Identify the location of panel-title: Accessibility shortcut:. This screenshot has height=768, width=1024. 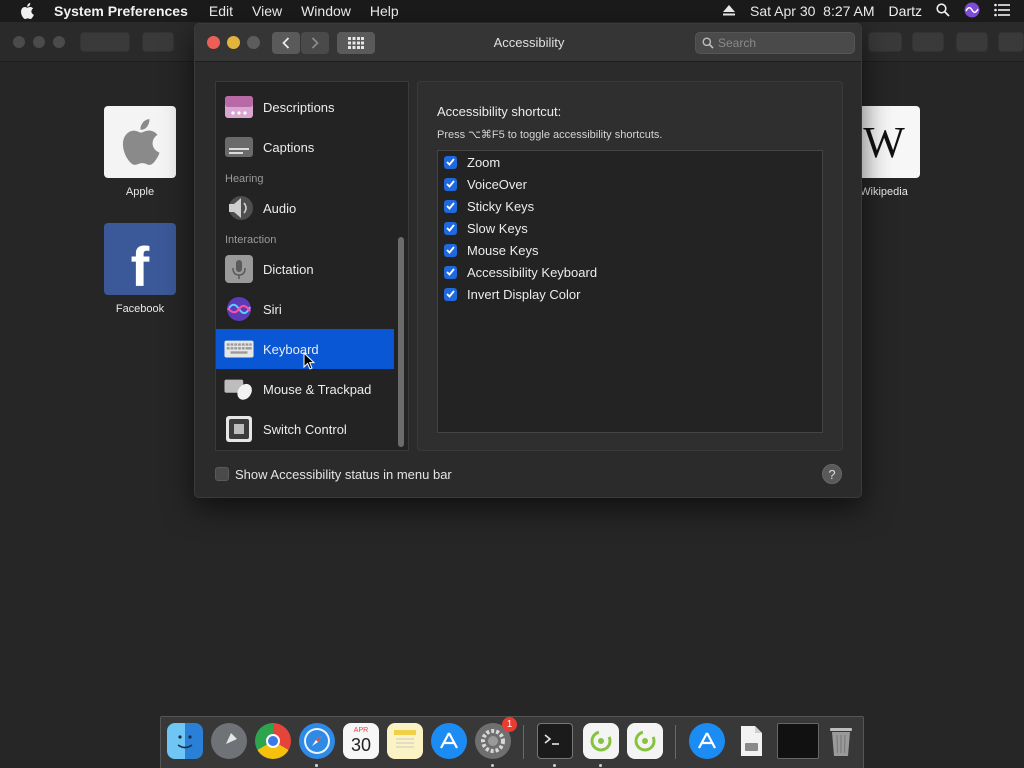
(499, 111).